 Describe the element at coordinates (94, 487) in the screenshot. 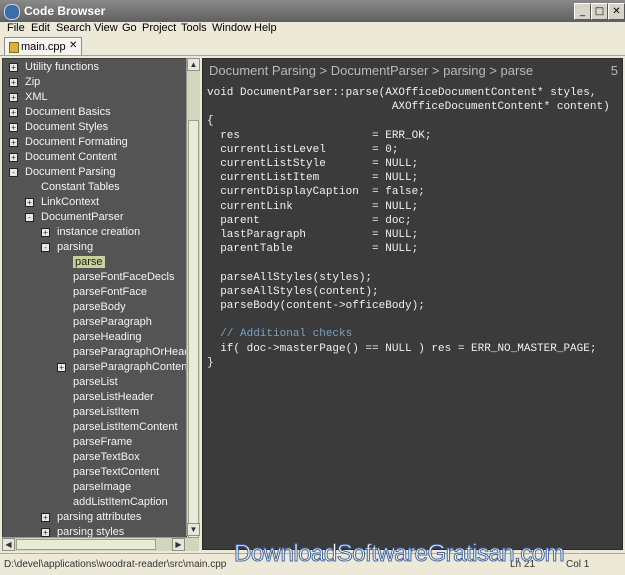

I see `tree-item: parseImage` at that location.